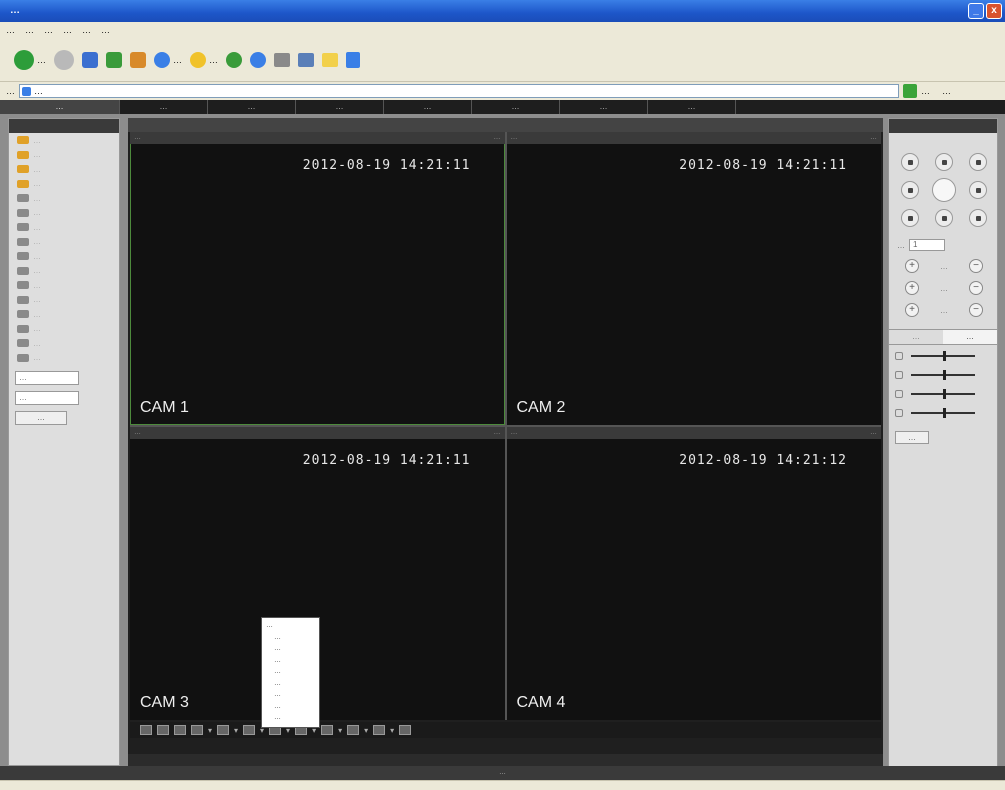 The height and width of the screenshot is (790, 1005). What do you see at coordinates (994, 11) in the screenshot?
I see `close-button: x` at bounding box center [994, 11].